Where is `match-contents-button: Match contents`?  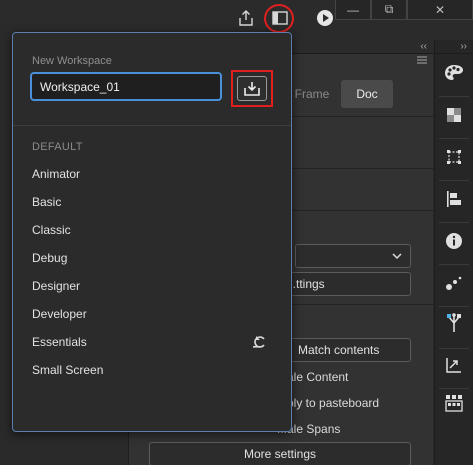 match-contents-button: Match contents is located at coordinates (346, 350).